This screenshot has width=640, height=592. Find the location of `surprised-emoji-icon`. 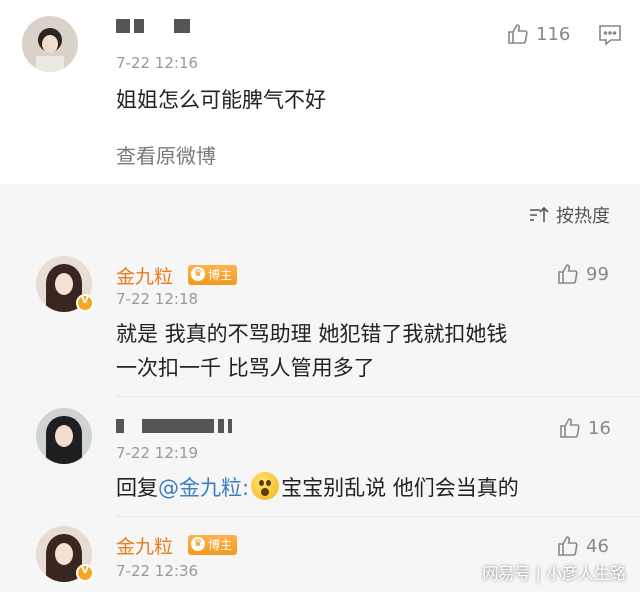

surprised-emoji-icon is located at coordinates (265, 486).